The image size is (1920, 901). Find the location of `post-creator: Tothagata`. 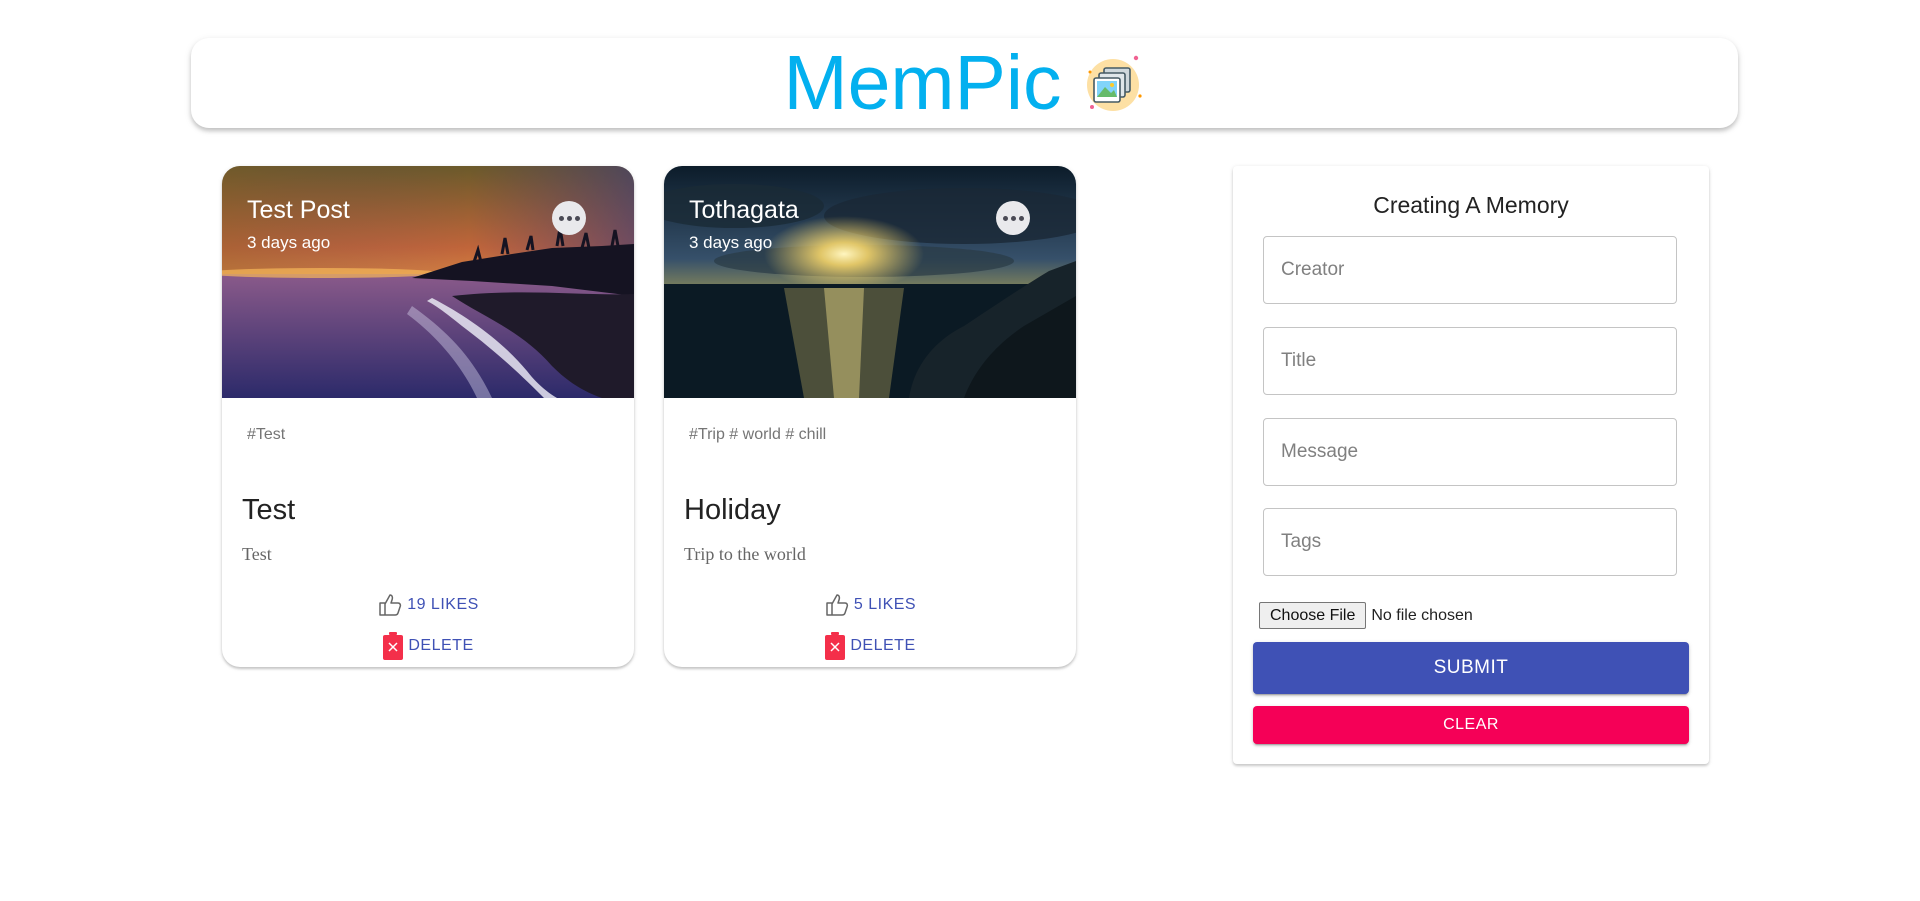

post-creator: Tothagata is located at coordinates (744, 210).